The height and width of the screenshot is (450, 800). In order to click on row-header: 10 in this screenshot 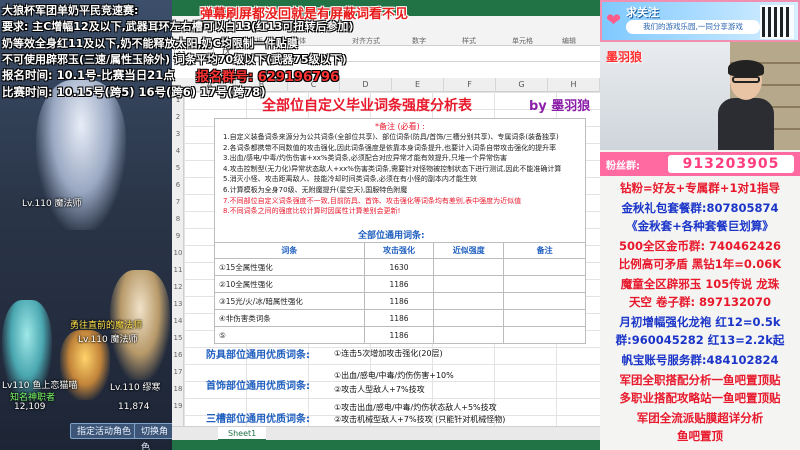, I will do `click(178, 253)`.